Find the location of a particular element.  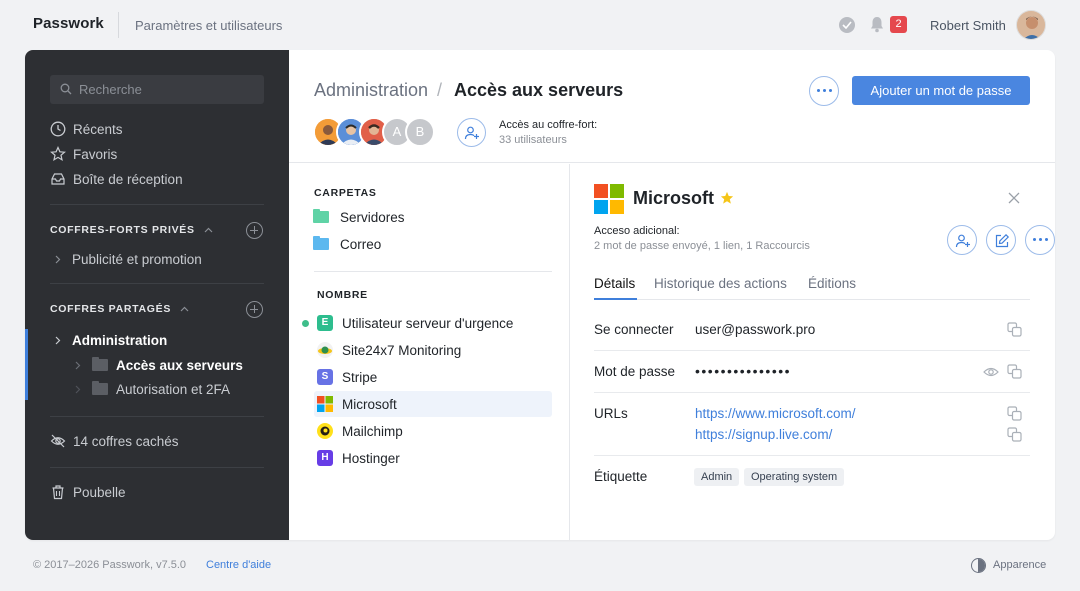

list-item: H Hostinger is located at coordinates (433, 458).